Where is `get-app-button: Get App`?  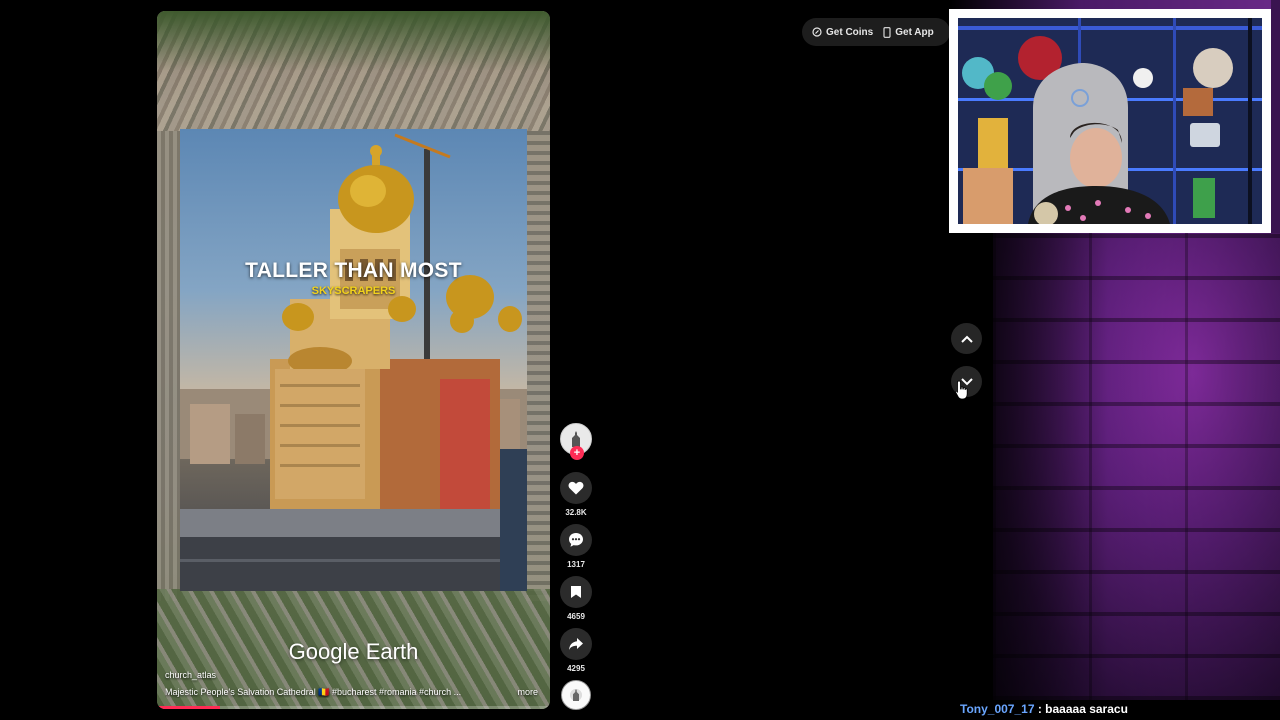 get-app-button: Get App is located at coordinates (908, 32).